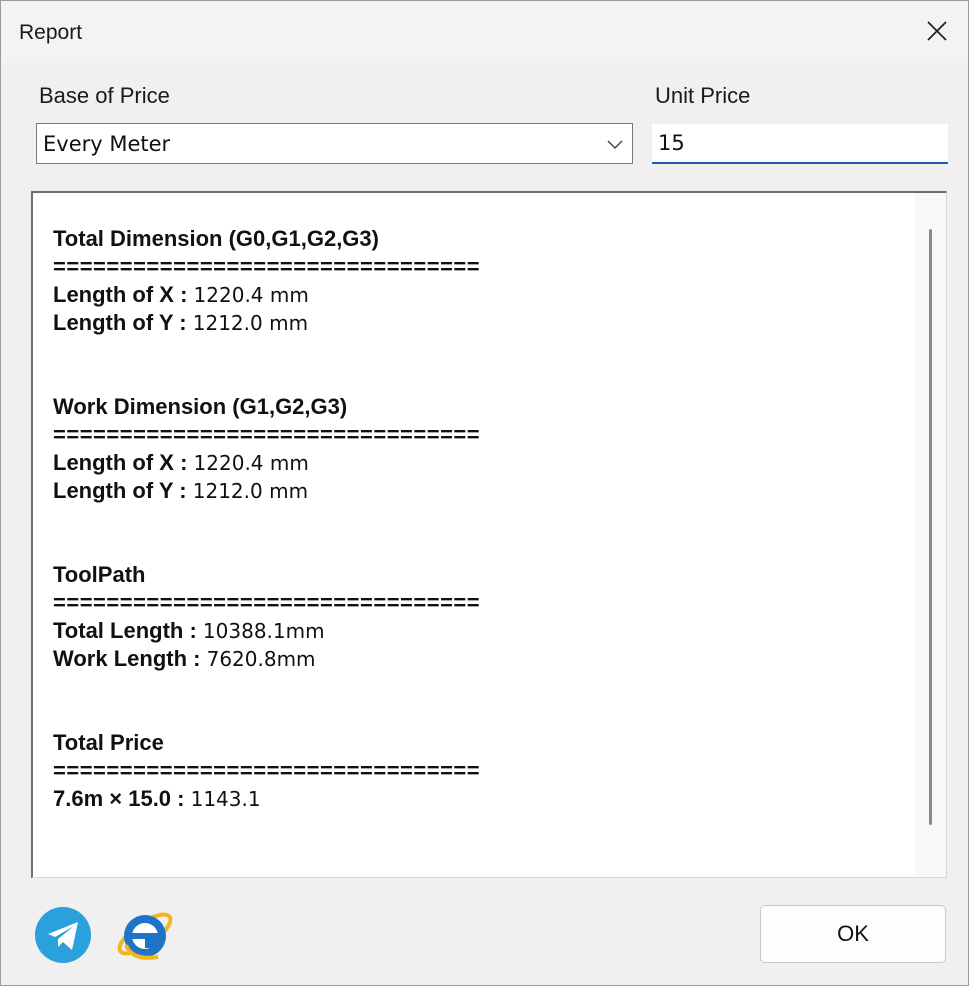 Image resolution: width=969 pixels, height=986 pixels. What do you see at coordinates (334, 143) in the screenshot?
I see `base-of-price-select: Every Meter` at bounding box center [334, 143].